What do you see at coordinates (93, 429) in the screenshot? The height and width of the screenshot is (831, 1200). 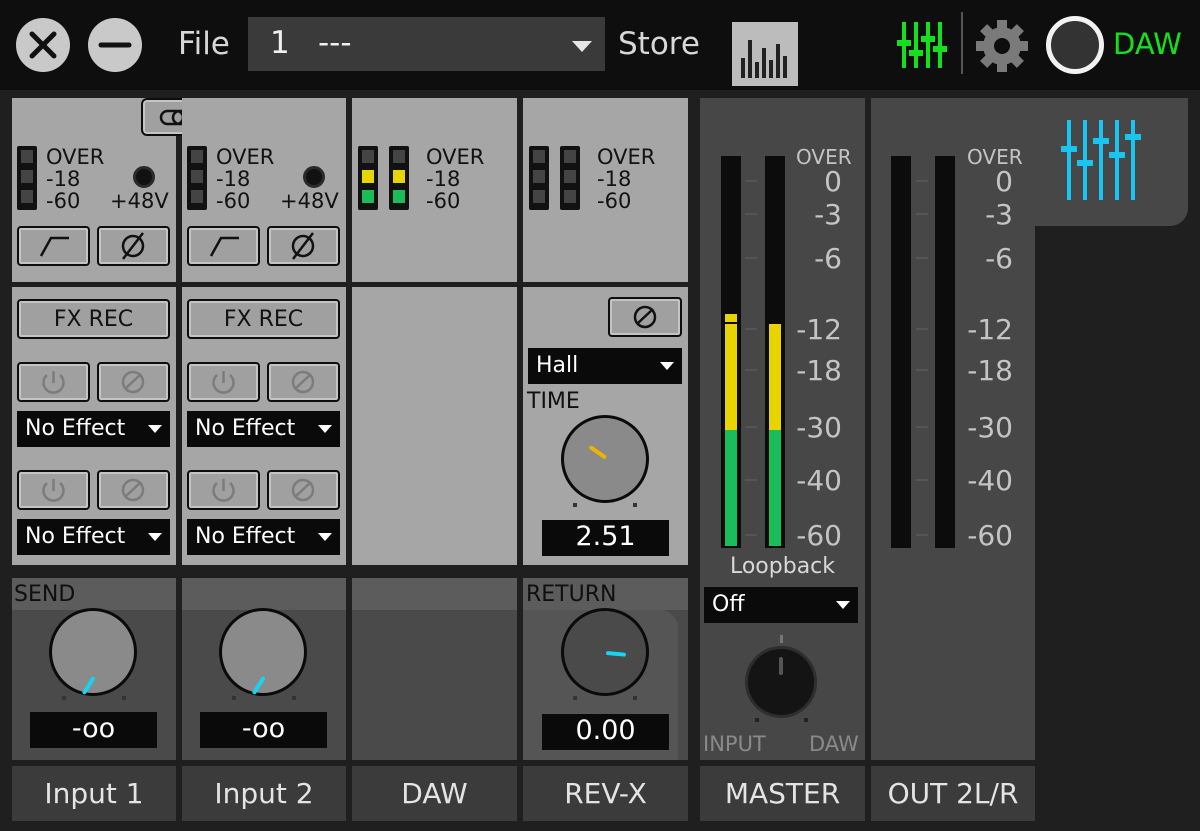 I see `input1-effect1-select: No Effect` at bounding box center [93, 429].